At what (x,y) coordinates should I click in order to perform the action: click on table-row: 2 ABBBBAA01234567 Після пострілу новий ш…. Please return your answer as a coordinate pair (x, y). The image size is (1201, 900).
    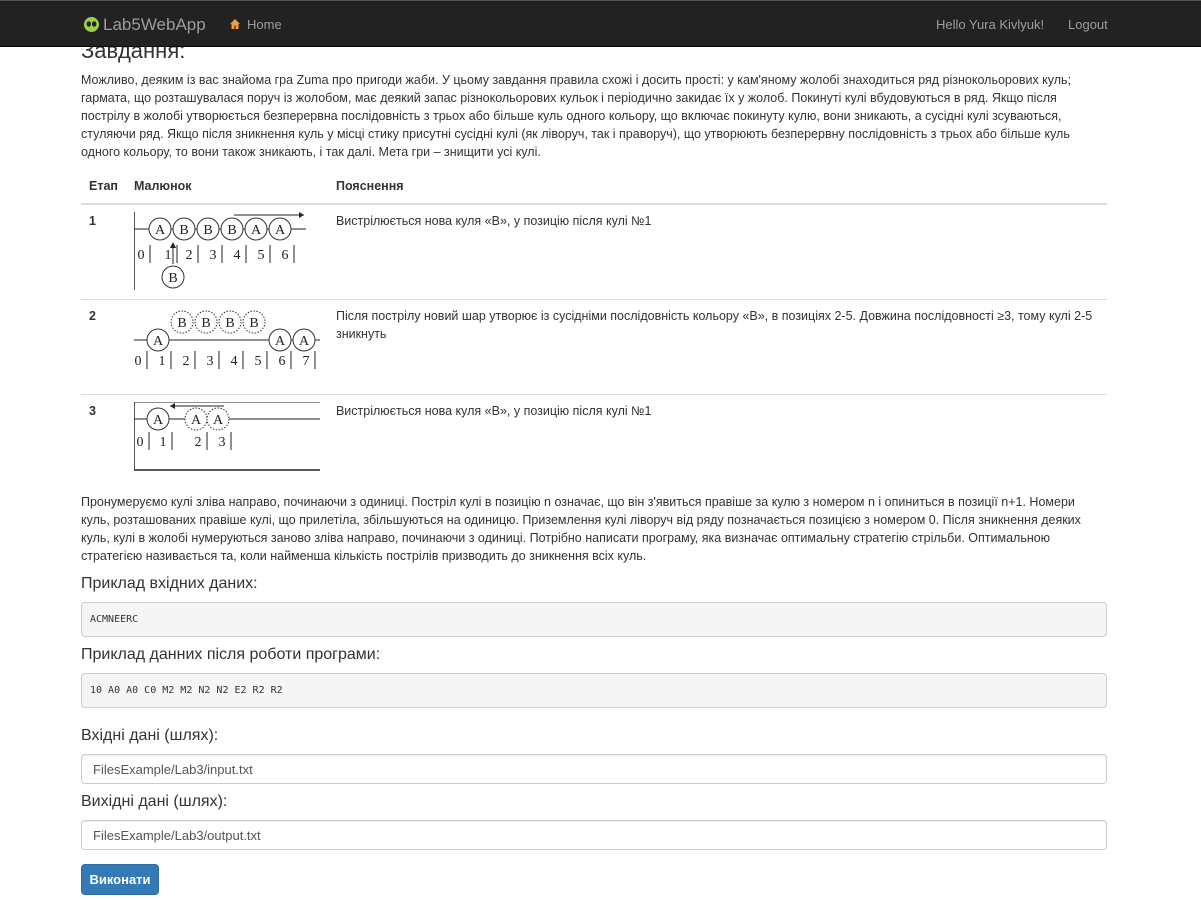
    Looking at the image, I should click on (594, 347).